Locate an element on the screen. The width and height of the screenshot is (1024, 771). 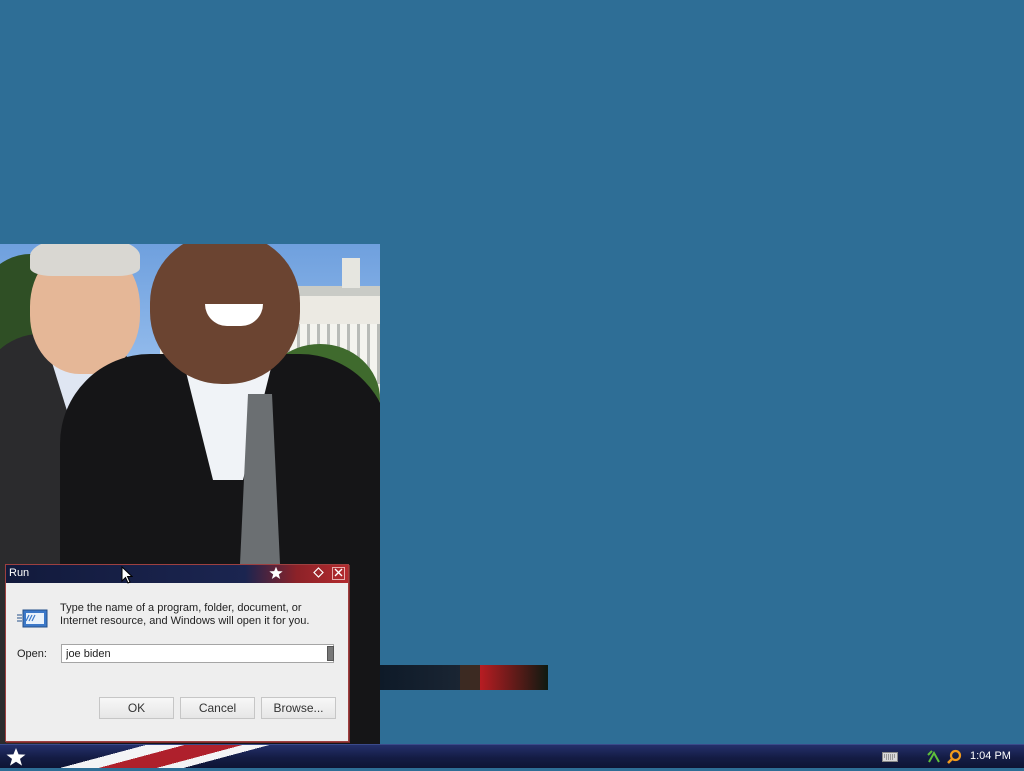
keyboard-icon is located at coordinates (890, 757).